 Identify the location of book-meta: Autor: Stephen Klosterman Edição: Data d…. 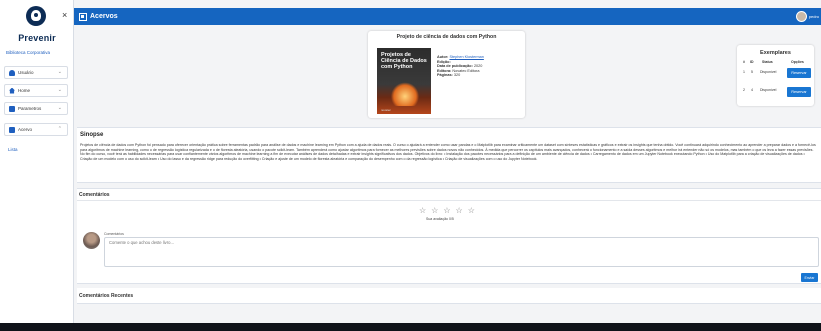
(460, 66).